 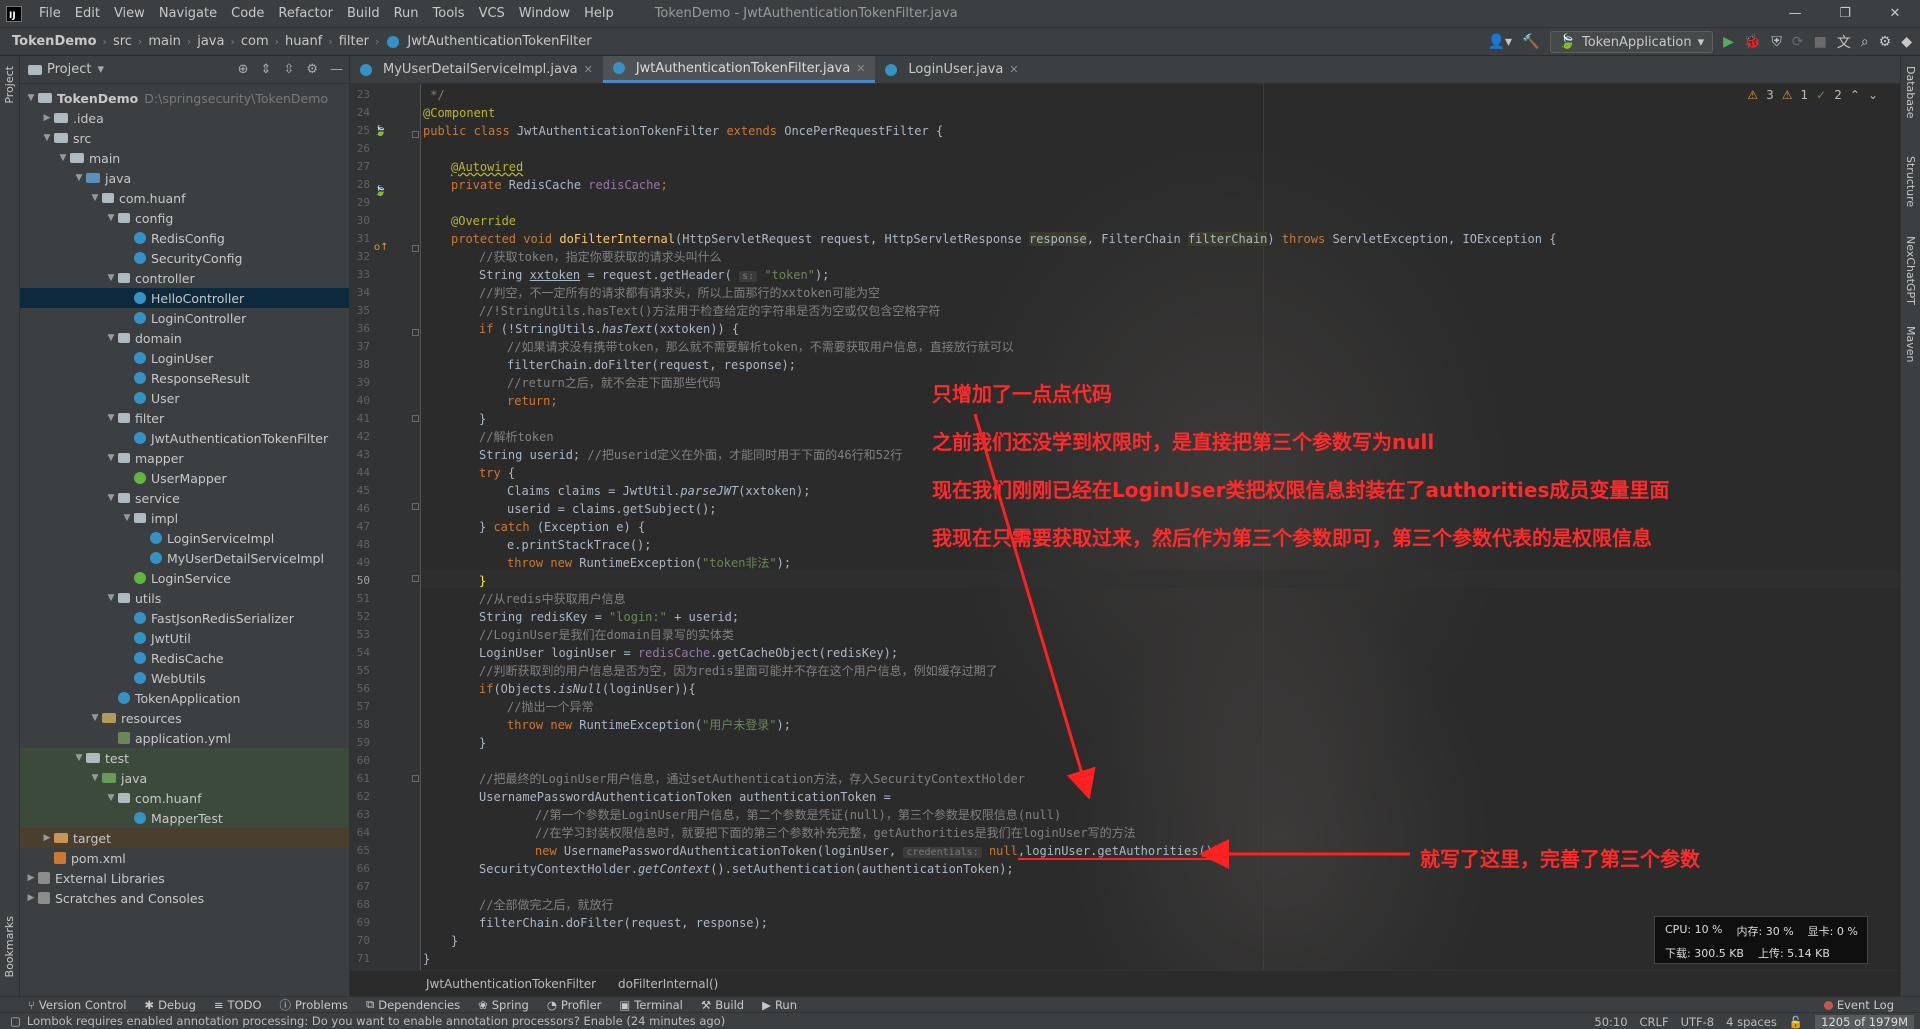 What do you see at coordinates (363, 13) in the screenshot?
I see `menu-build: Build` at bounding box center [363, 13].